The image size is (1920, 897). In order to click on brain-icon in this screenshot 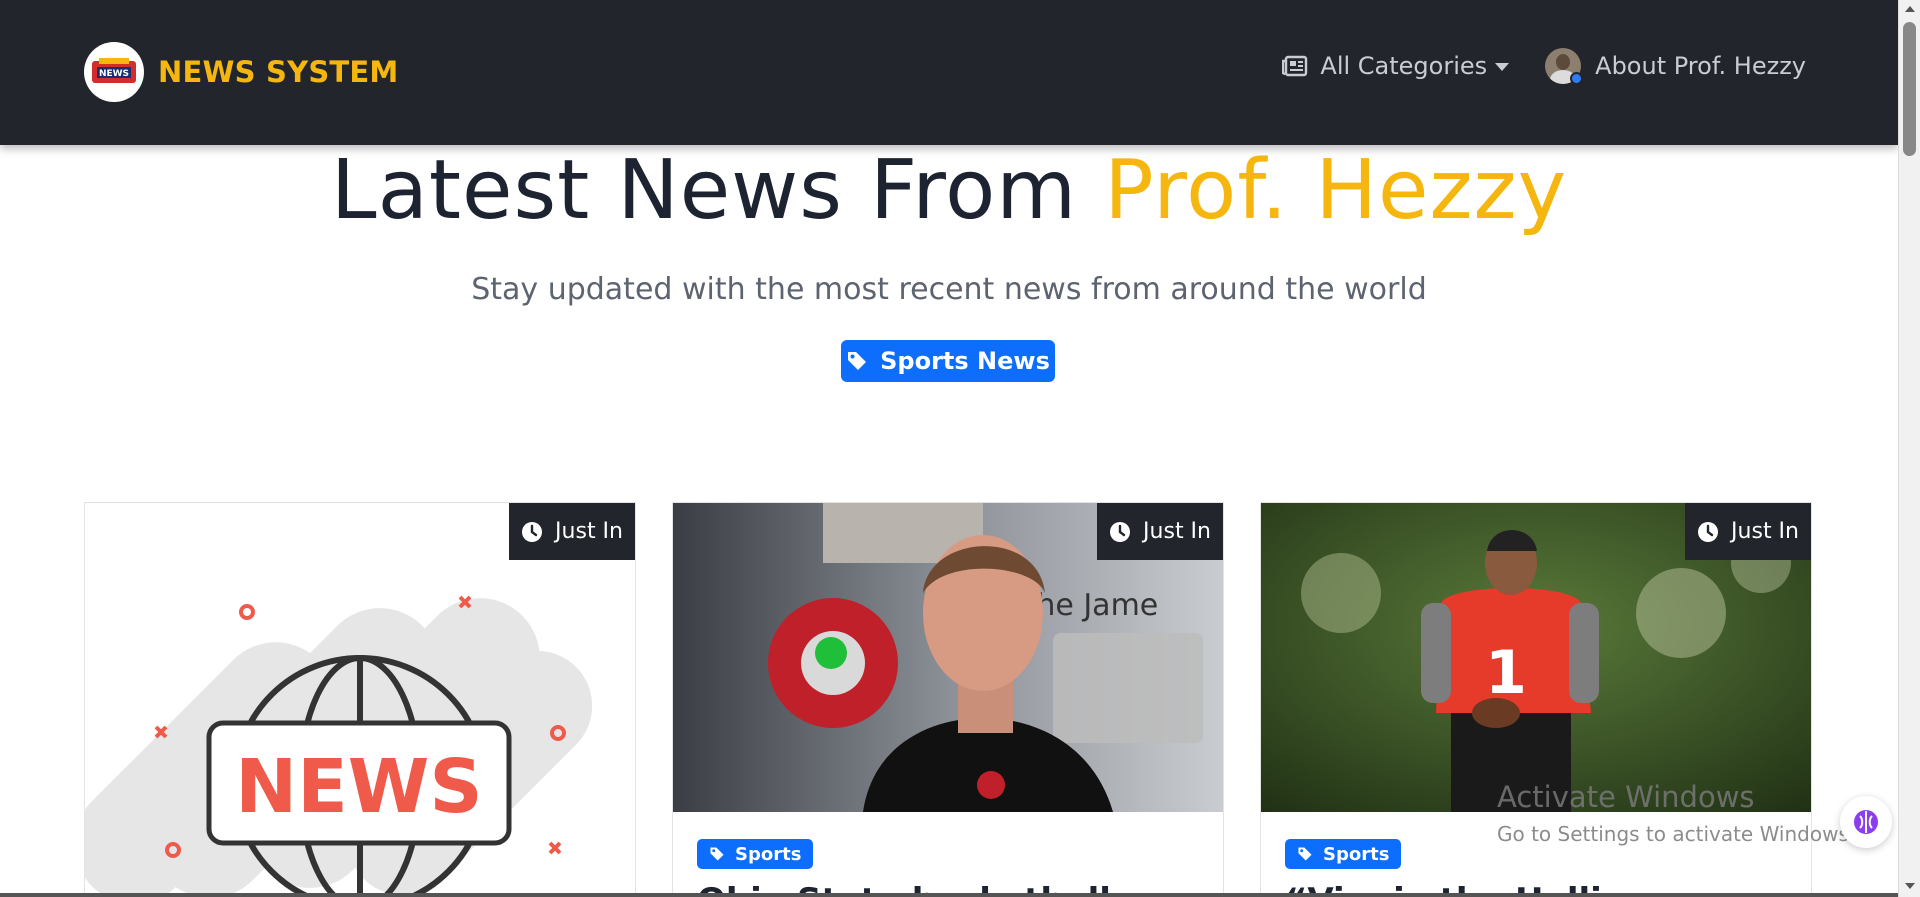, I will do `click(1866, 822)`.